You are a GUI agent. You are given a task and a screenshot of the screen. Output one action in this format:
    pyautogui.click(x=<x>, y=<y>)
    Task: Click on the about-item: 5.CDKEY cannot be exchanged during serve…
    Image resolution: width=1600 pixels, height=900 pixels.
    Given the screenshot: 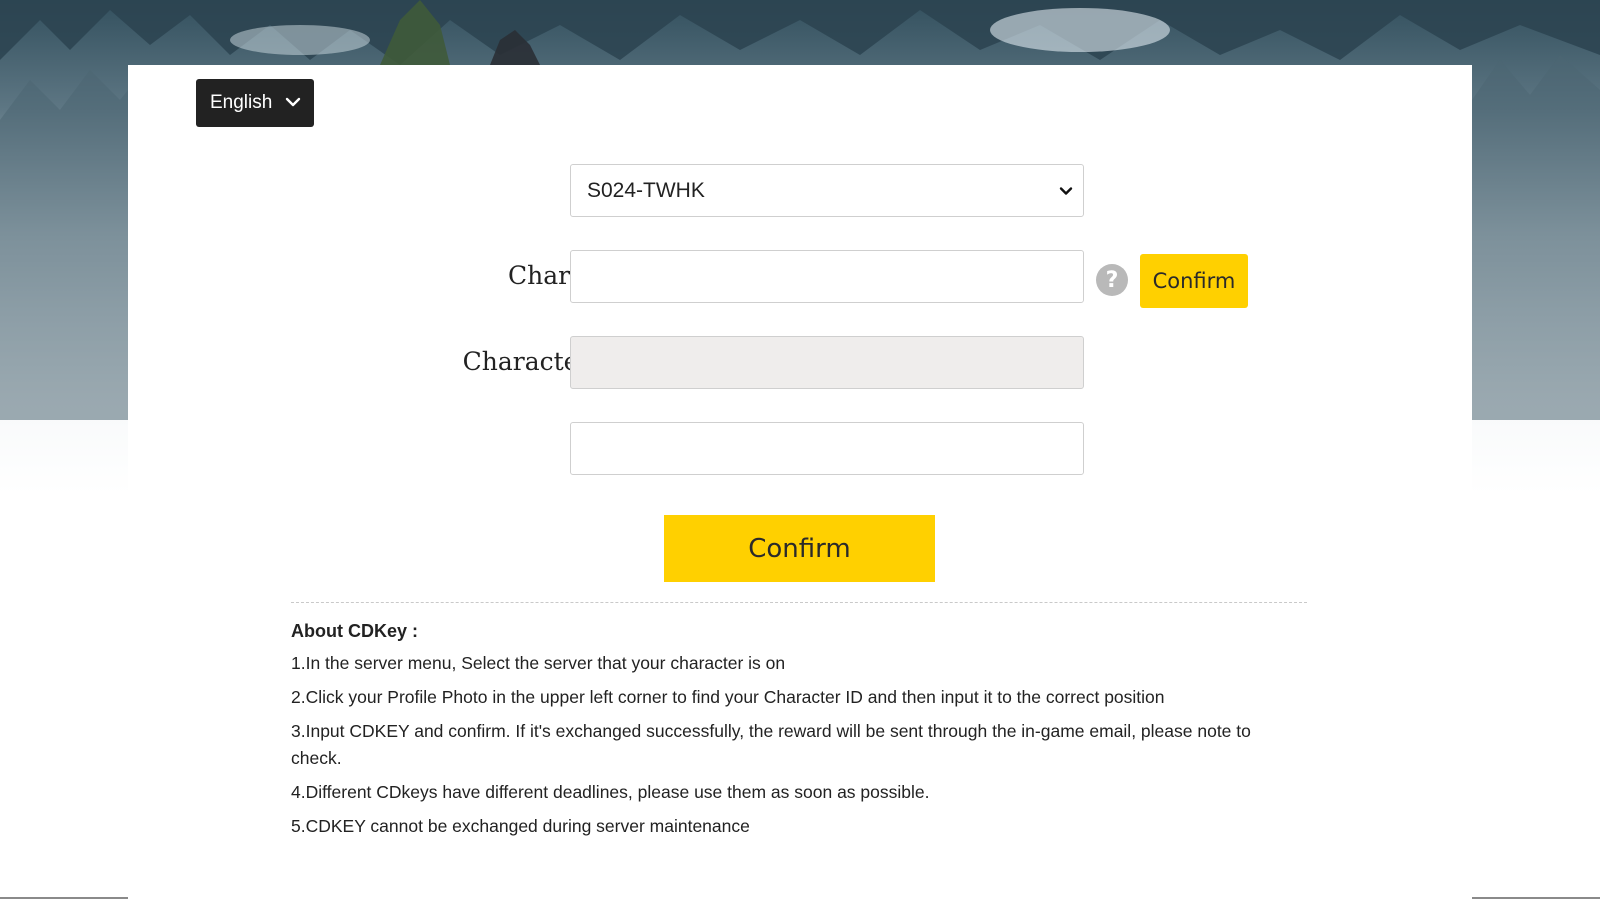 What is the action you would take?
    pyautogui.click(x=520, y=826)
    